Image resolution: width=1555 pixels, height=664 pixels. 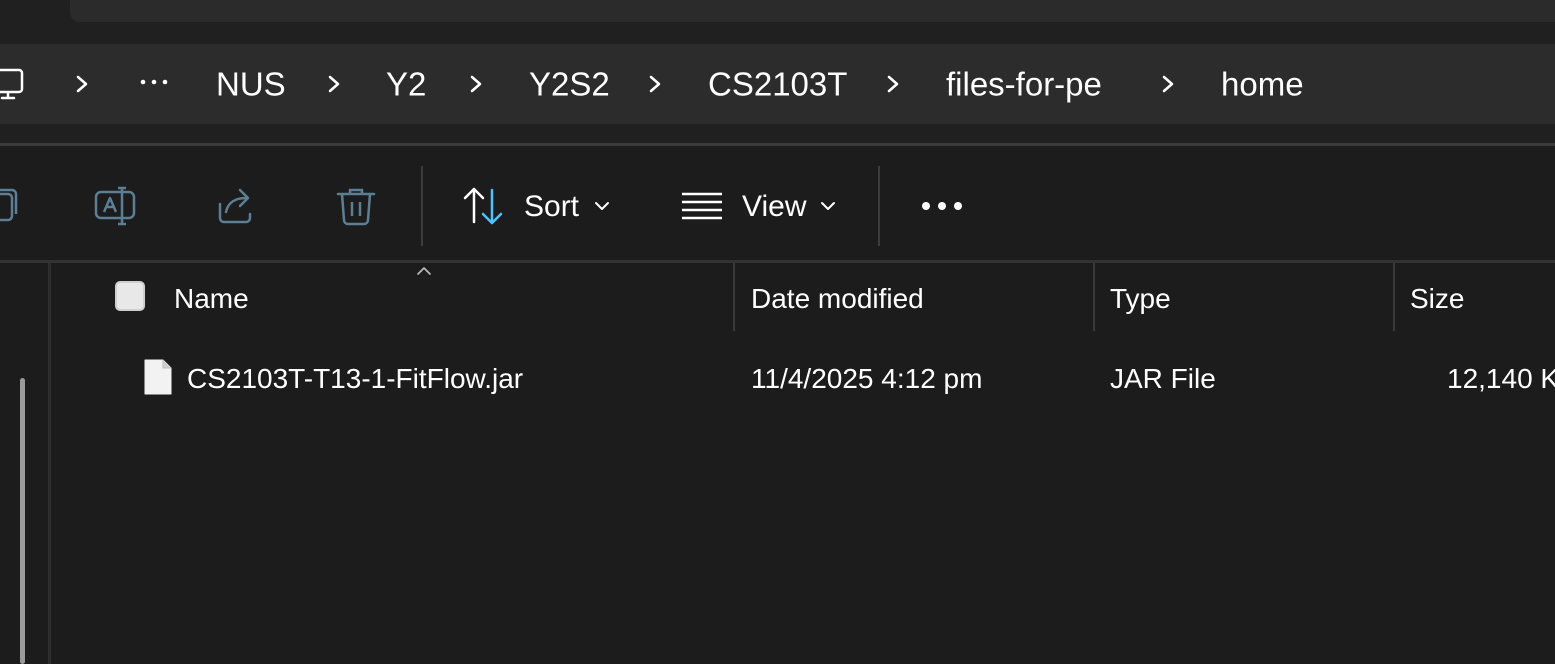 I want to click on copy-icon, so click(x=12, y=206).